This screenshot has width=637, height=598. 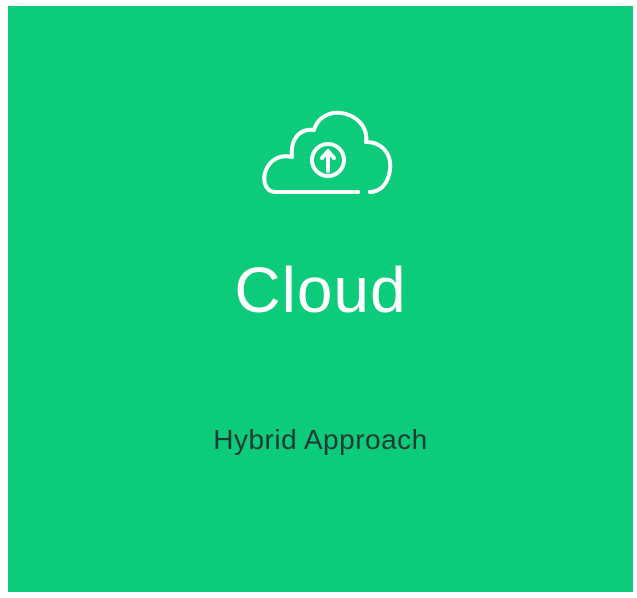 I want to click on card-subtitle: Hybrid Approach, so click(x=320, y=439).